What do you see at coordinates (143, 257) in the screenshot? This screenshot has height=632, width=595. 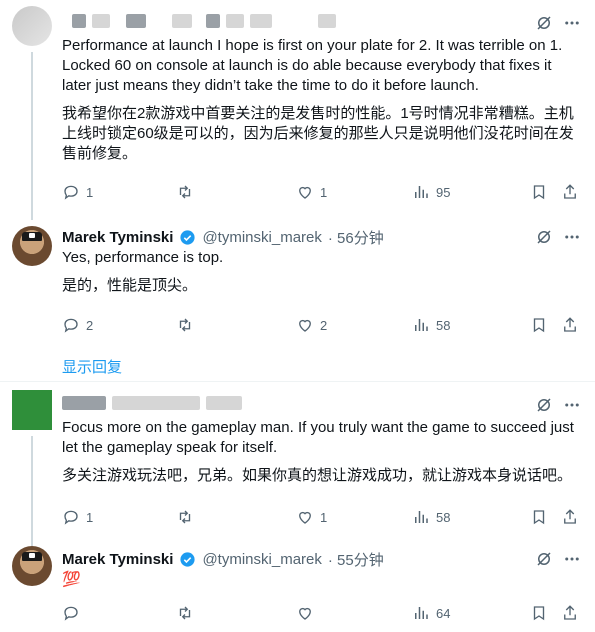 I see `post-text-en: Yes, performance is top.` at bounding box center [143, 257].